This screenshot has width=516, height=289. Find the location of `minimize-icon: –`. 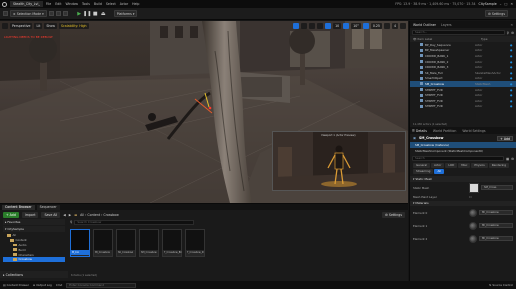

minimize-icon: – is located at coordinates (501, 4).